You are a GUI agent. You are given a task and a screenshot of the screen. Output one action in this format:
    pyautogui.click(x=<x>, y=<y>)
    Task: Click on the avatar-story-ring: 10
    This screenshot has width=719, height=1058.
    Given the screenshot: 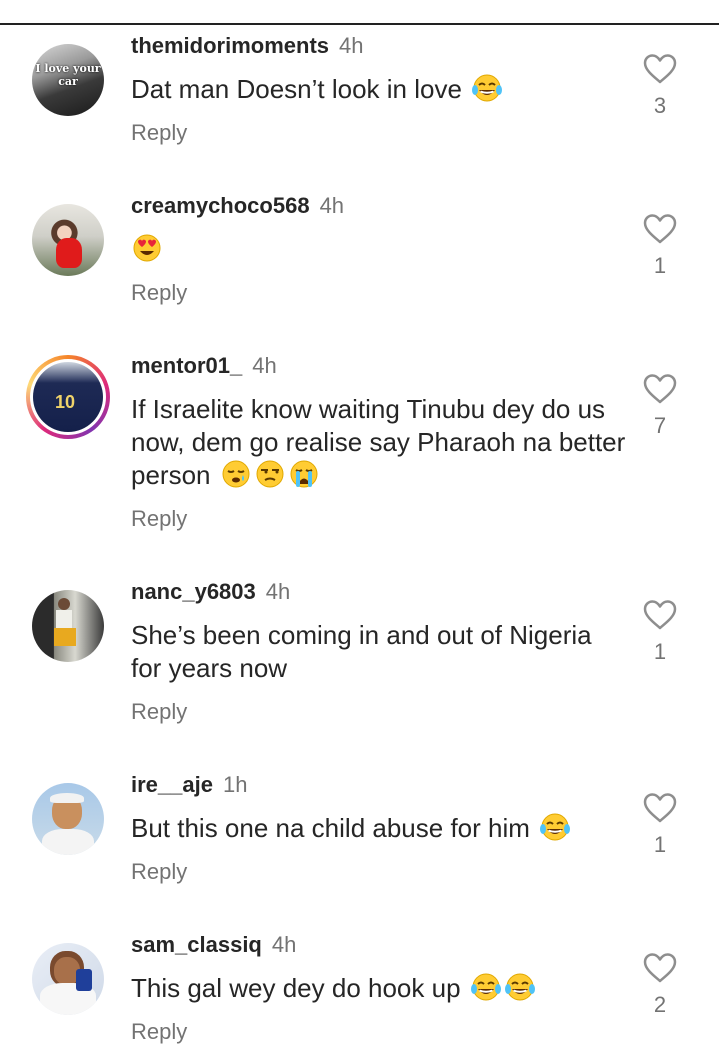 What is the action you would take?
    pyautogui.click(x=68, y=397)
    